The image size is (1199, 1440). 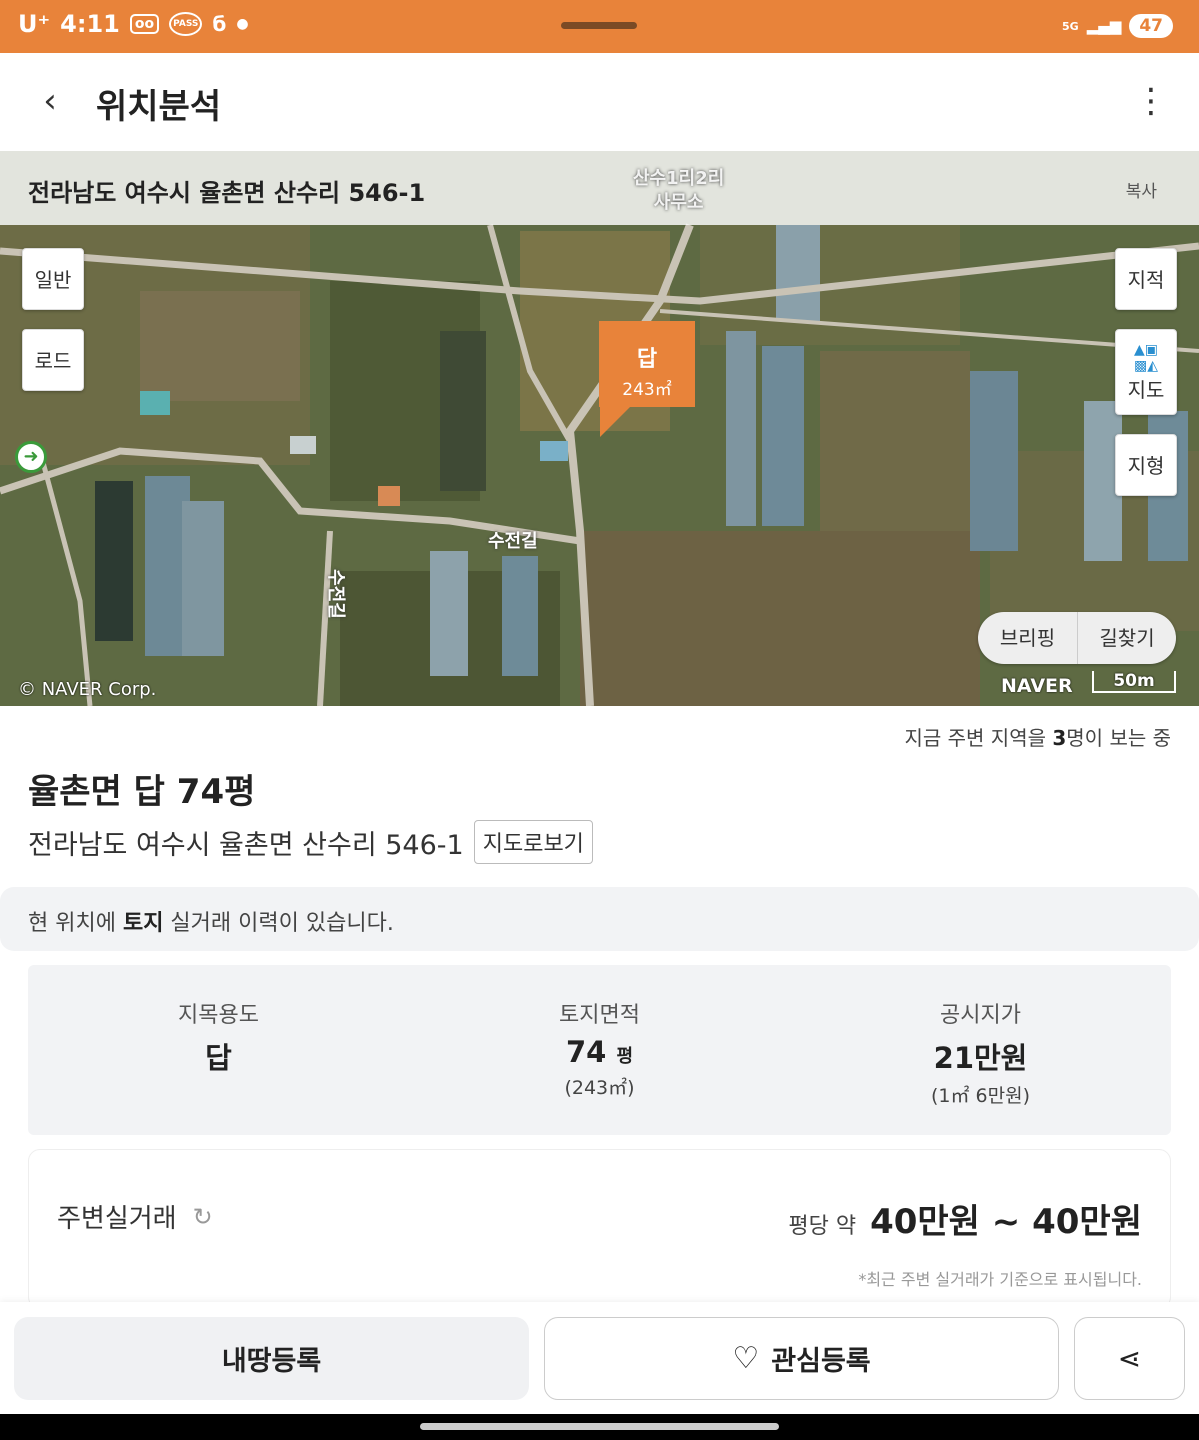 What do you see at coordinates (1141, 189) in the screenshot?
I see `copy-button: 복사` at bounding box center [1141, 189].